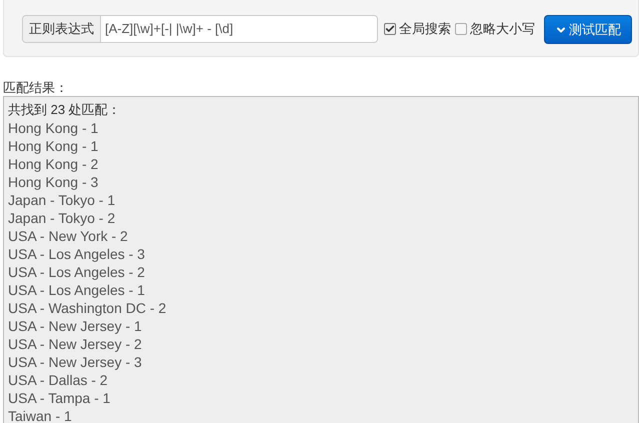 The height and width of the screenshot is (423, 639). I want to click on match-line: USA - New Jersey - 2, so click(75, 344).